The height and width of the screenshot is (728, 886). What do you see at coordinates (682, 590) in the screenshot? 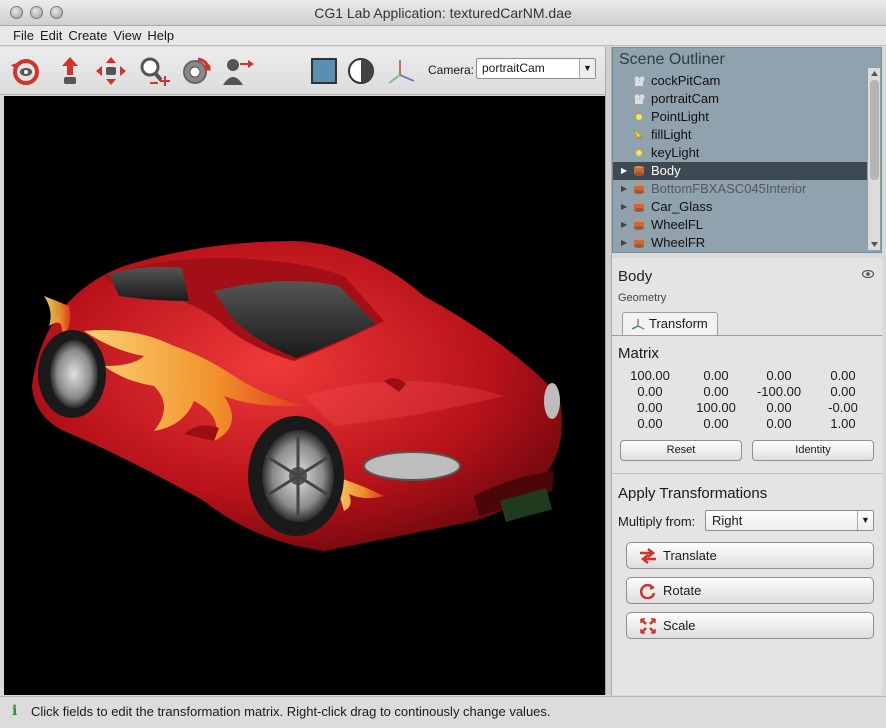
I see `rotate-label: Rotate` at bounding box center [682, 590].